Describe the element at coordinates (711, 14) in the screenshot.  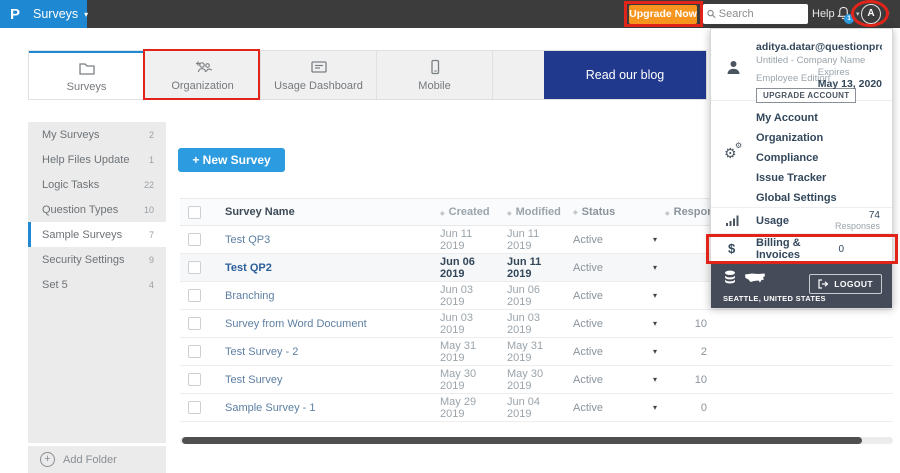
I see `search-icon` at that location.